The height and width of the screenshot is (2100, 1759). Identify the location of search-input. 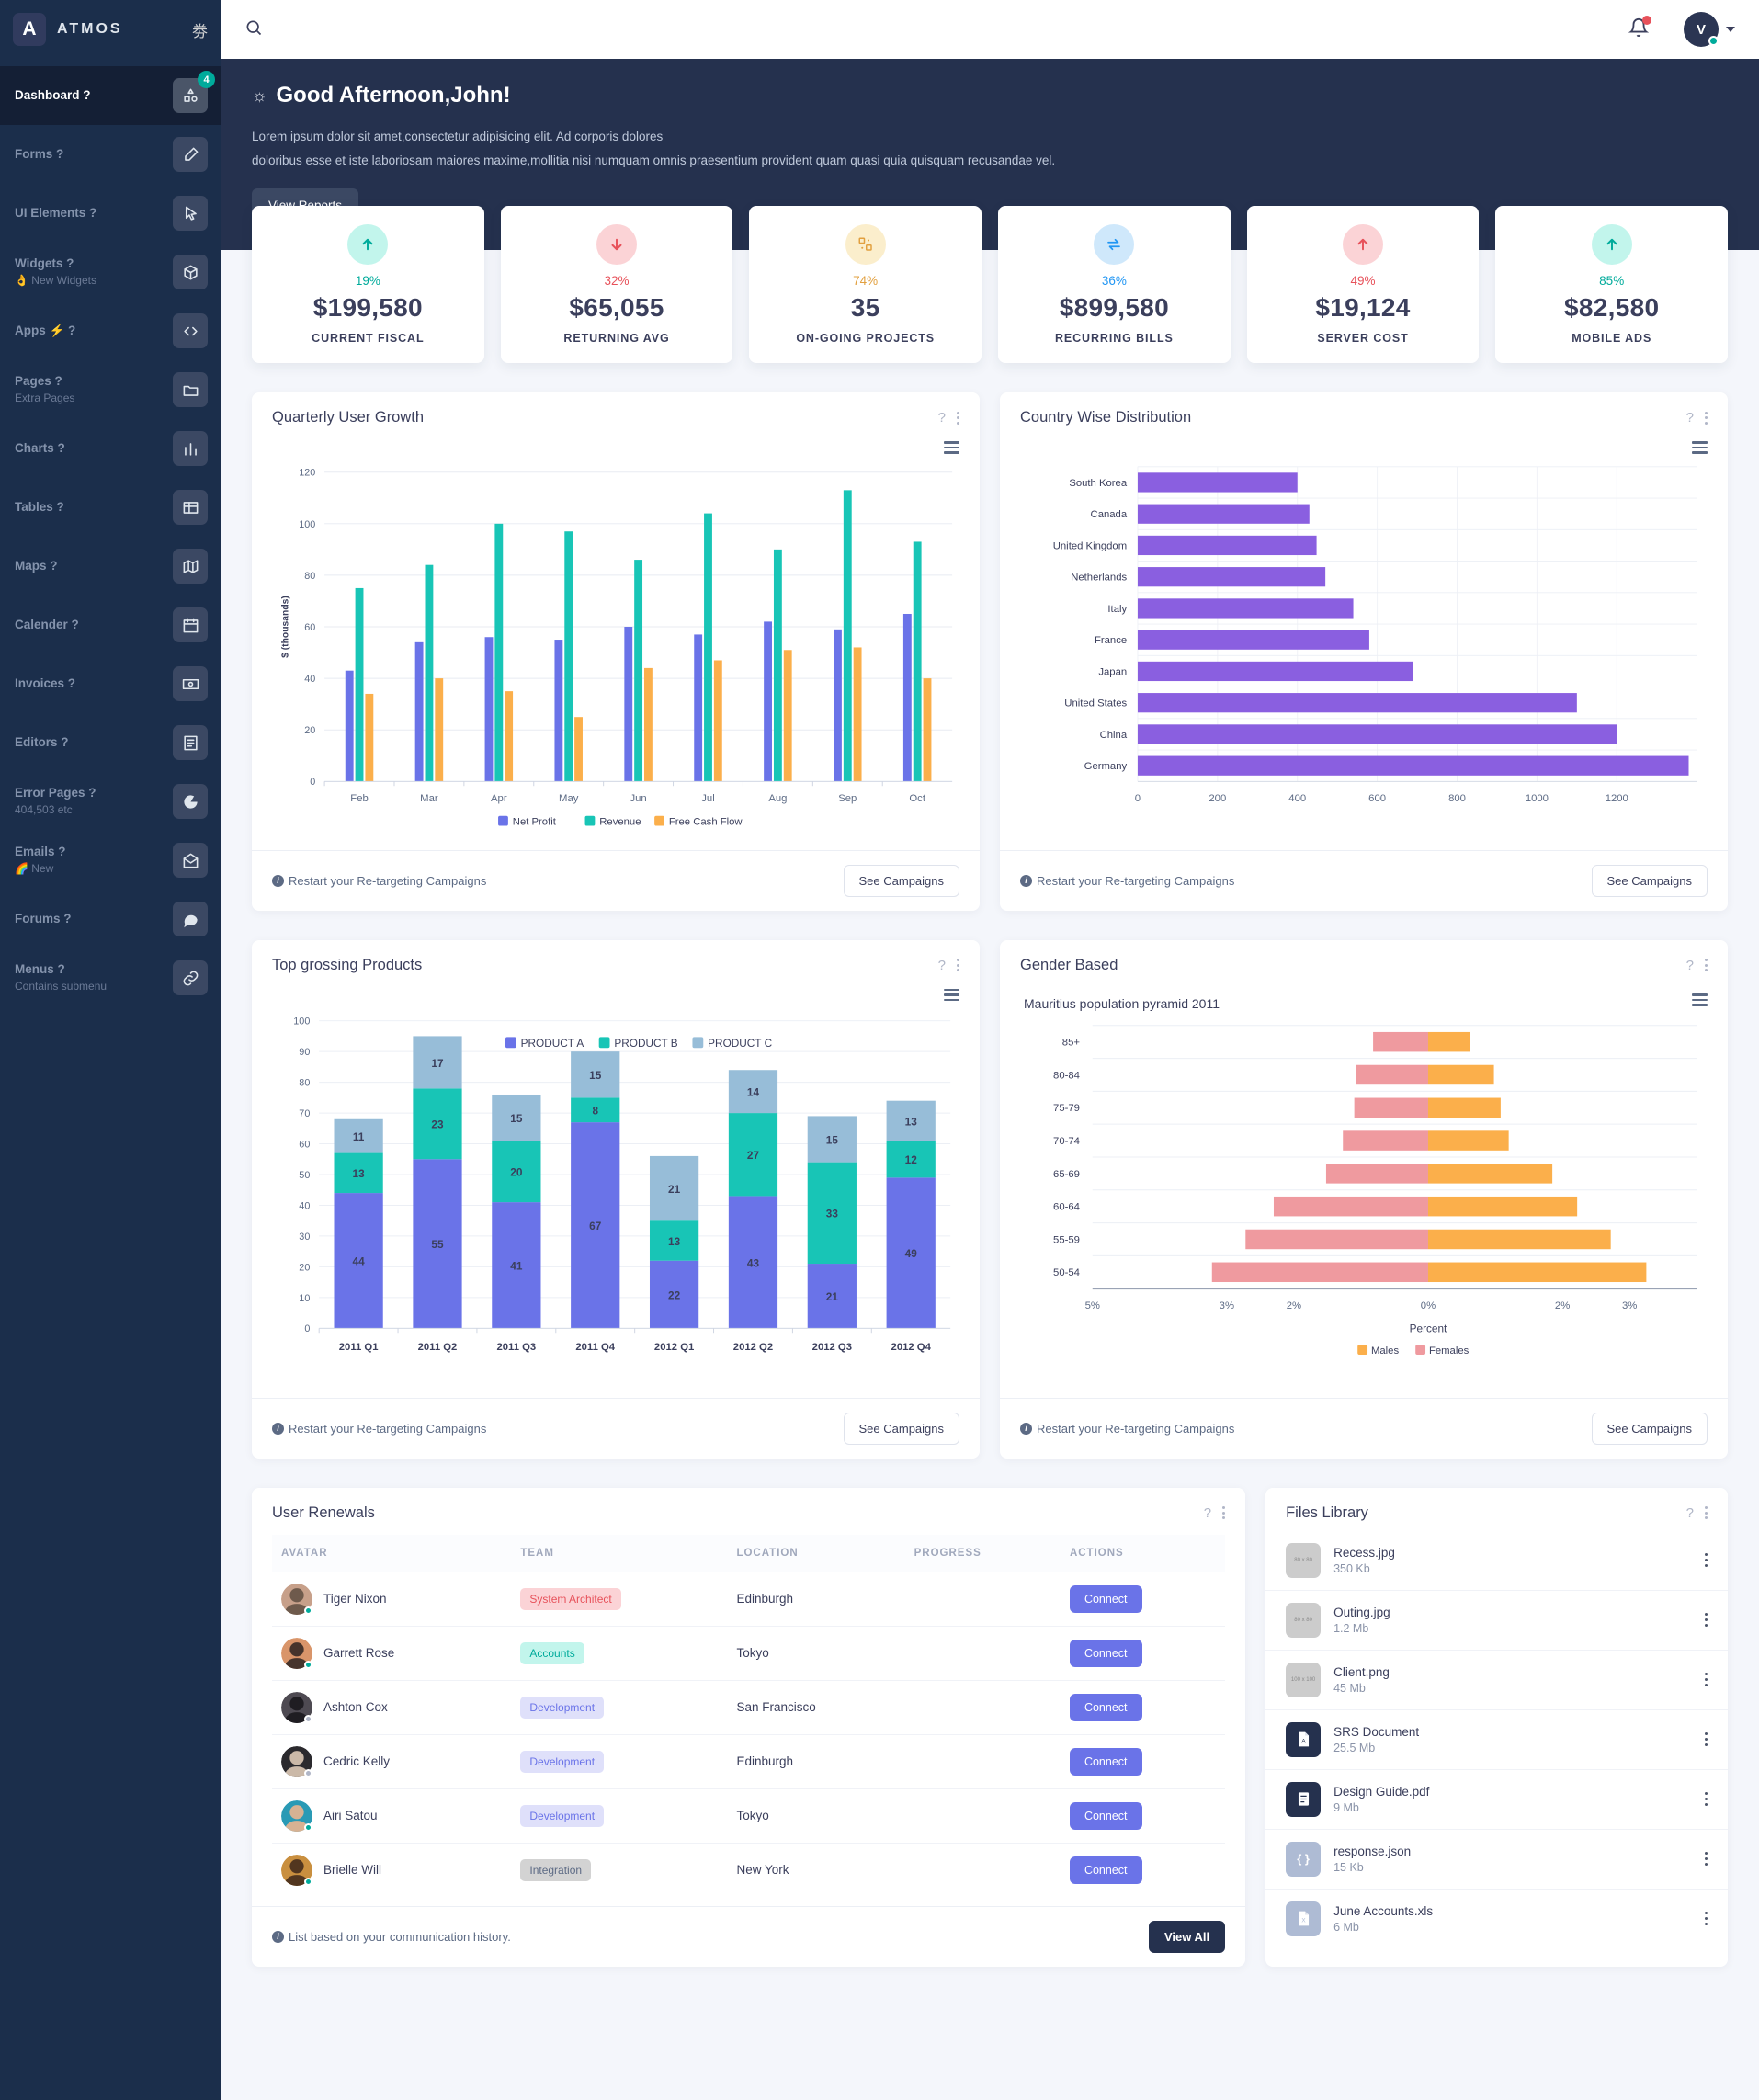
(410, 29).